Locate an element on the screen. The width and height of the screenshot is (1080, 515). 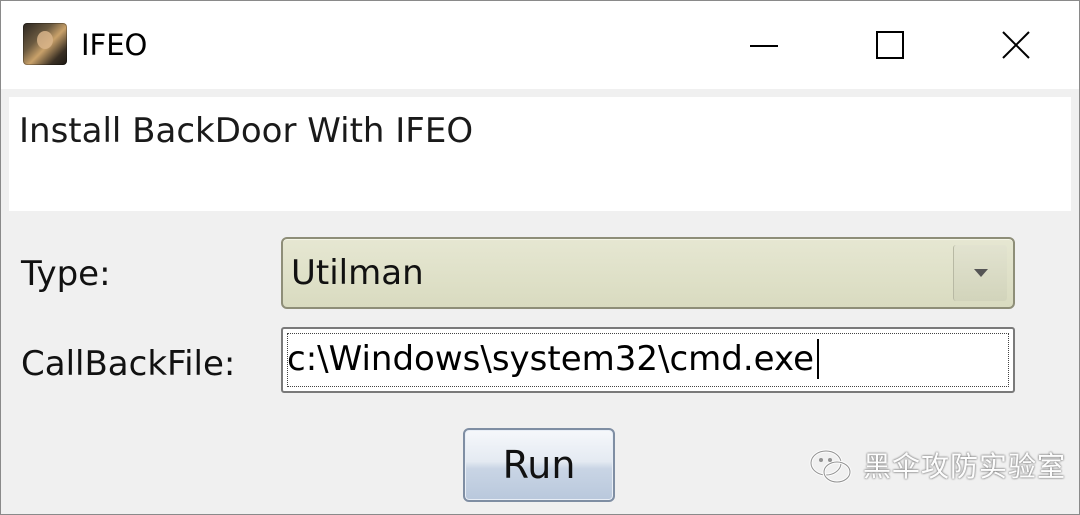
dropdown-arrow-button is located at coordinates (980, 273).